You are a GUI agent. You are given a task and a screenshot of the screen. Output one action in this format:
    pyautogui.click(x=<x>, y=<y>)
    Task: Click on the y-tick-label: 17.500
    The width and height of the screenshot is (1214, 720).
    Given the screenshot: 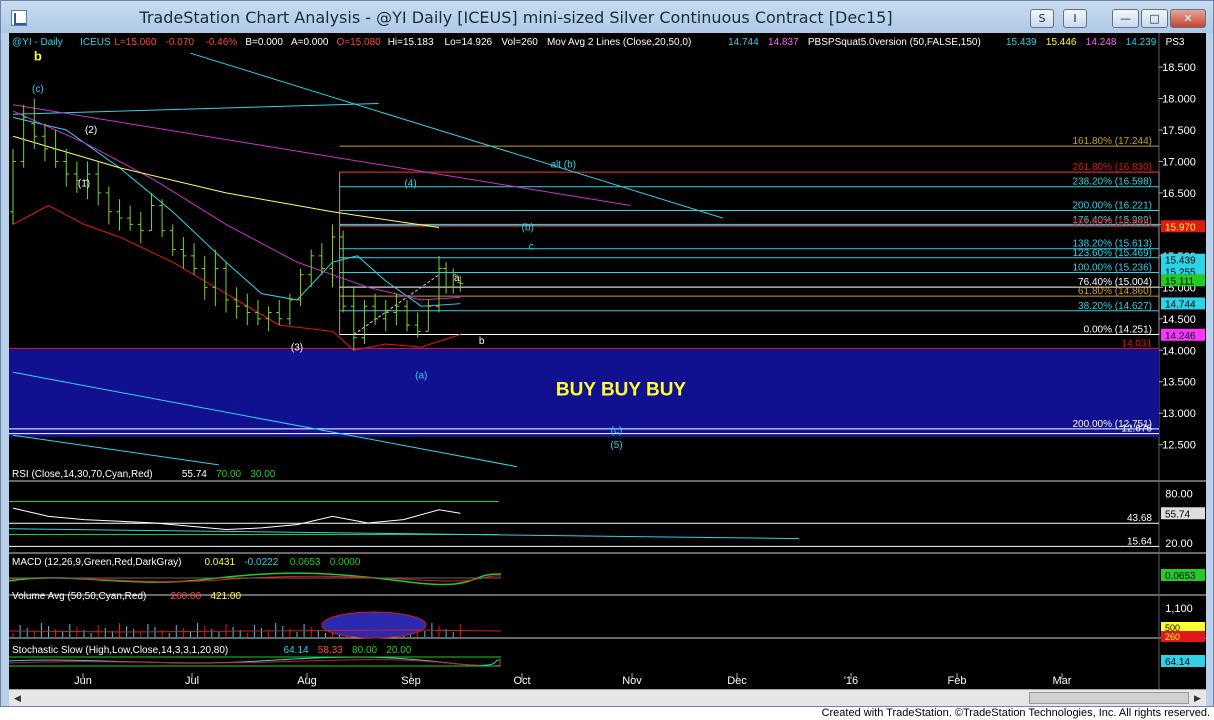 What is the action you would take?
    pyautogui.click(x=1179, y=131)
    